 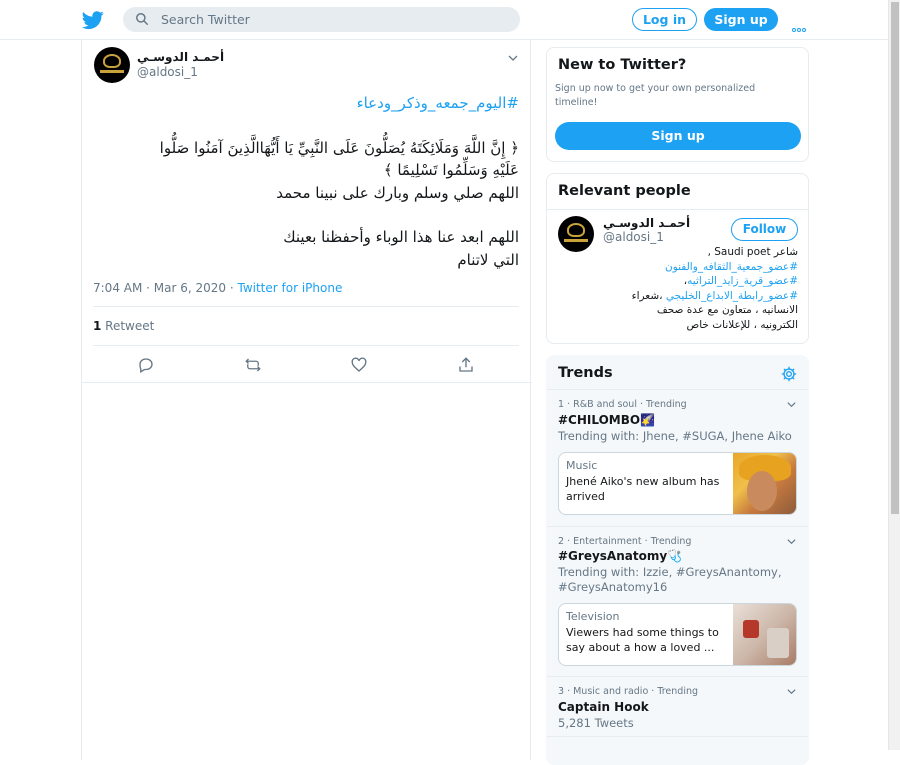 I want to click on trend-context: Trending with: Jhene, #SUGA, Jhene Aiko, so click(x=675, y=436).